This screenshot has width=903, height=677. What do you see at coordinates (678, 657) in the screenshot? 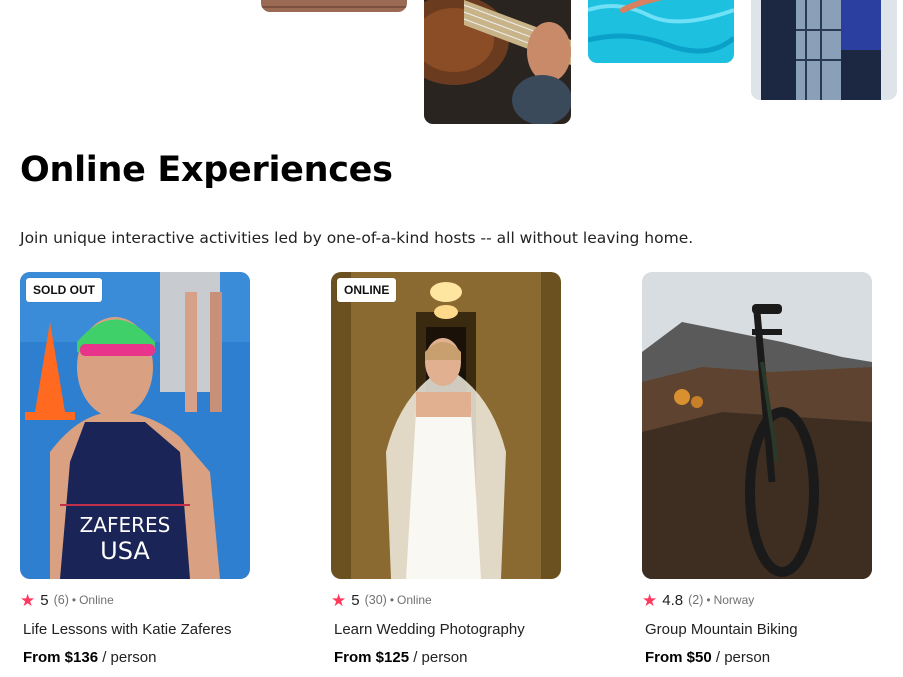
I see `price-amount: From $50` at bounding box center [678, 657].